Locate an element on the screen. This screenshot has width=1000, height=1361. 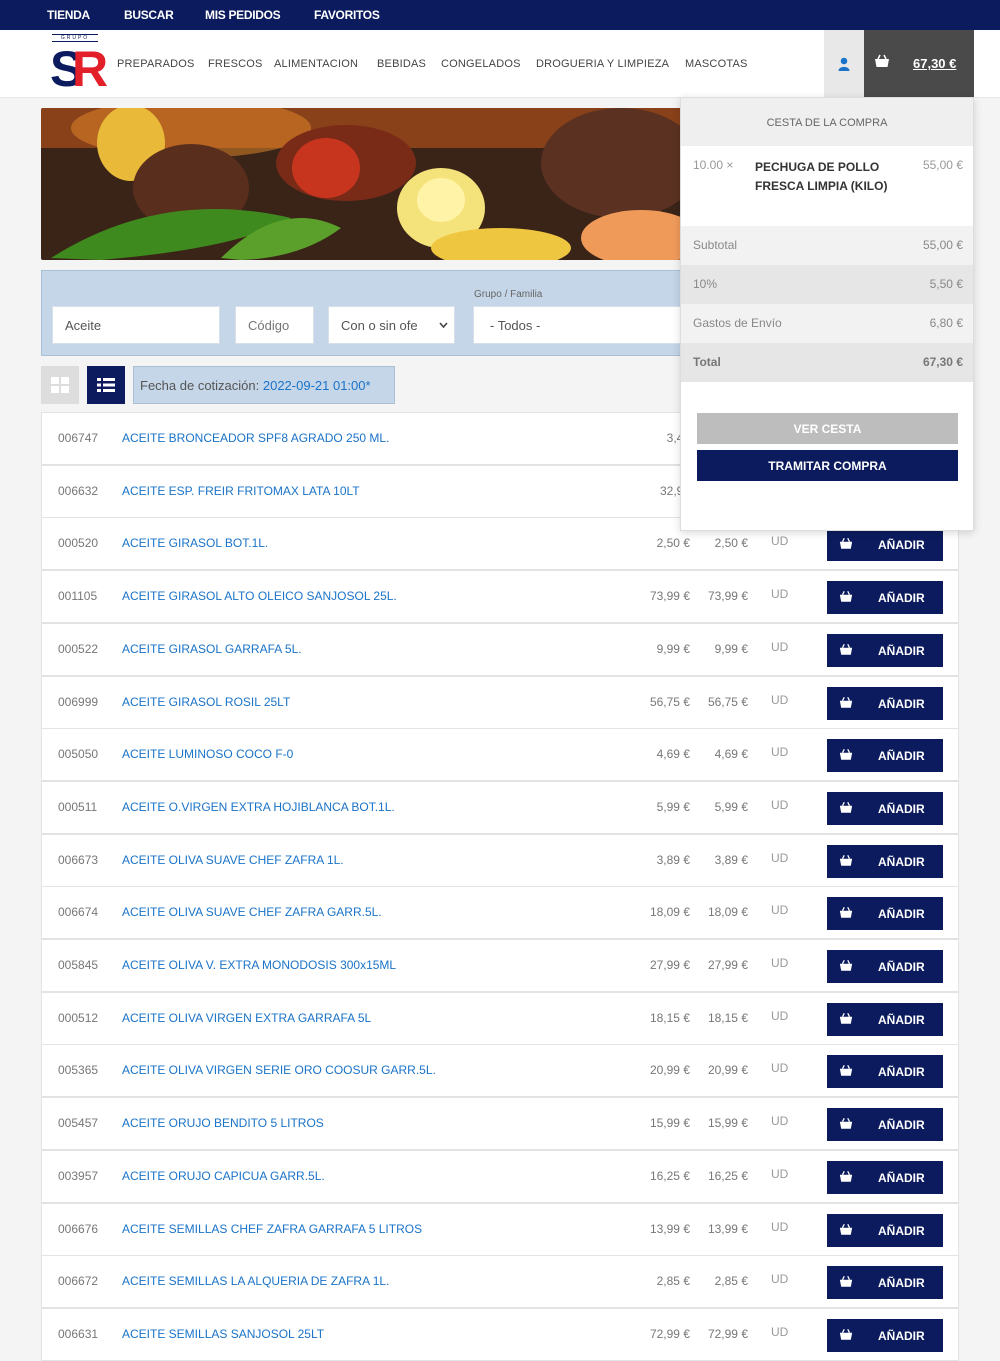
product-name-link: ACEITE LUMINOSO COCO F-0 is located at coordinates (207, 754).